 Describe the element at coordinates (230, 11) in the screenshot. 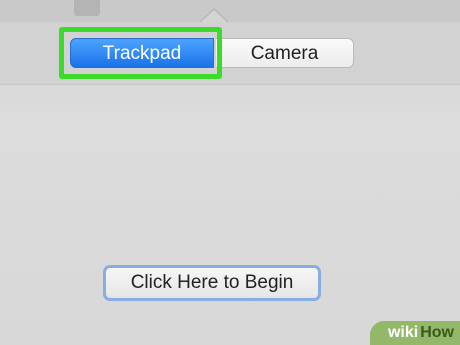

I see `popover-top-bar` at that location.